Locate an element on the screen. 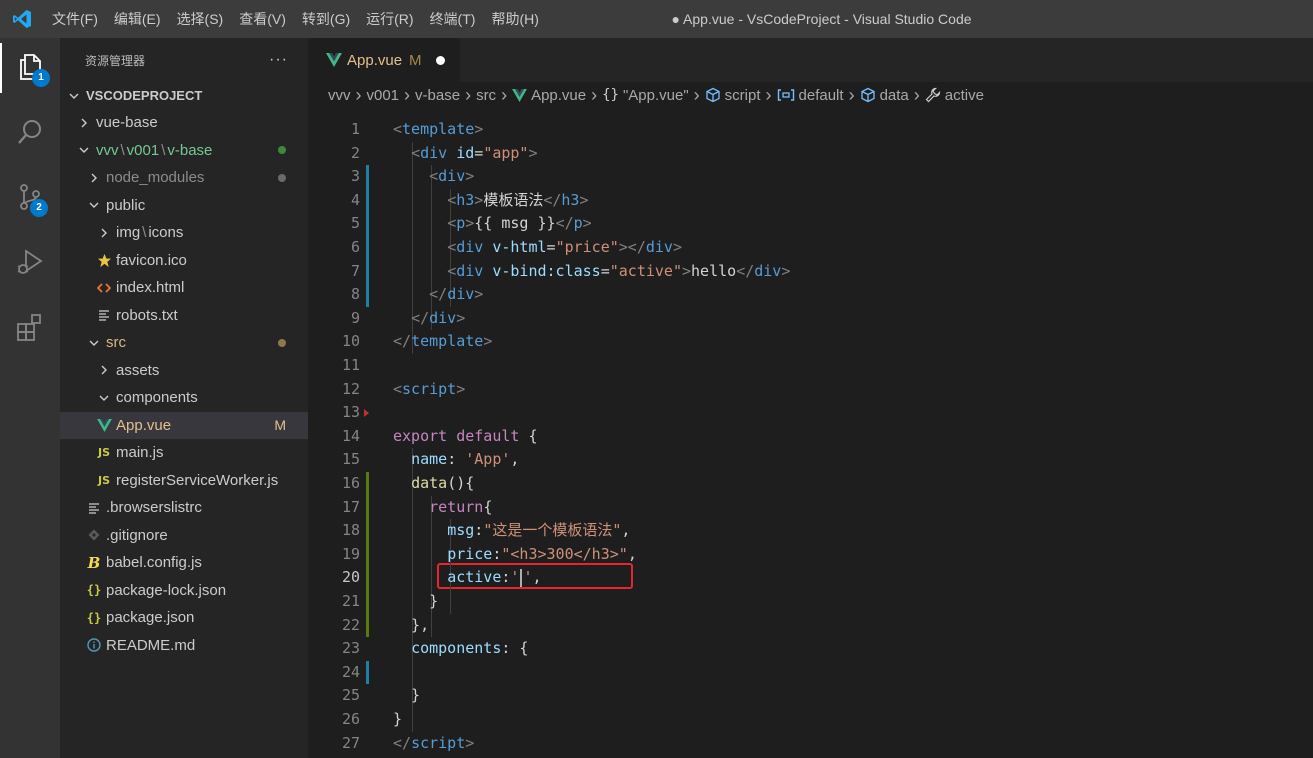 This screenshot has height=758, width=1313. code-line: 24 is located at coordinates (810, 673).